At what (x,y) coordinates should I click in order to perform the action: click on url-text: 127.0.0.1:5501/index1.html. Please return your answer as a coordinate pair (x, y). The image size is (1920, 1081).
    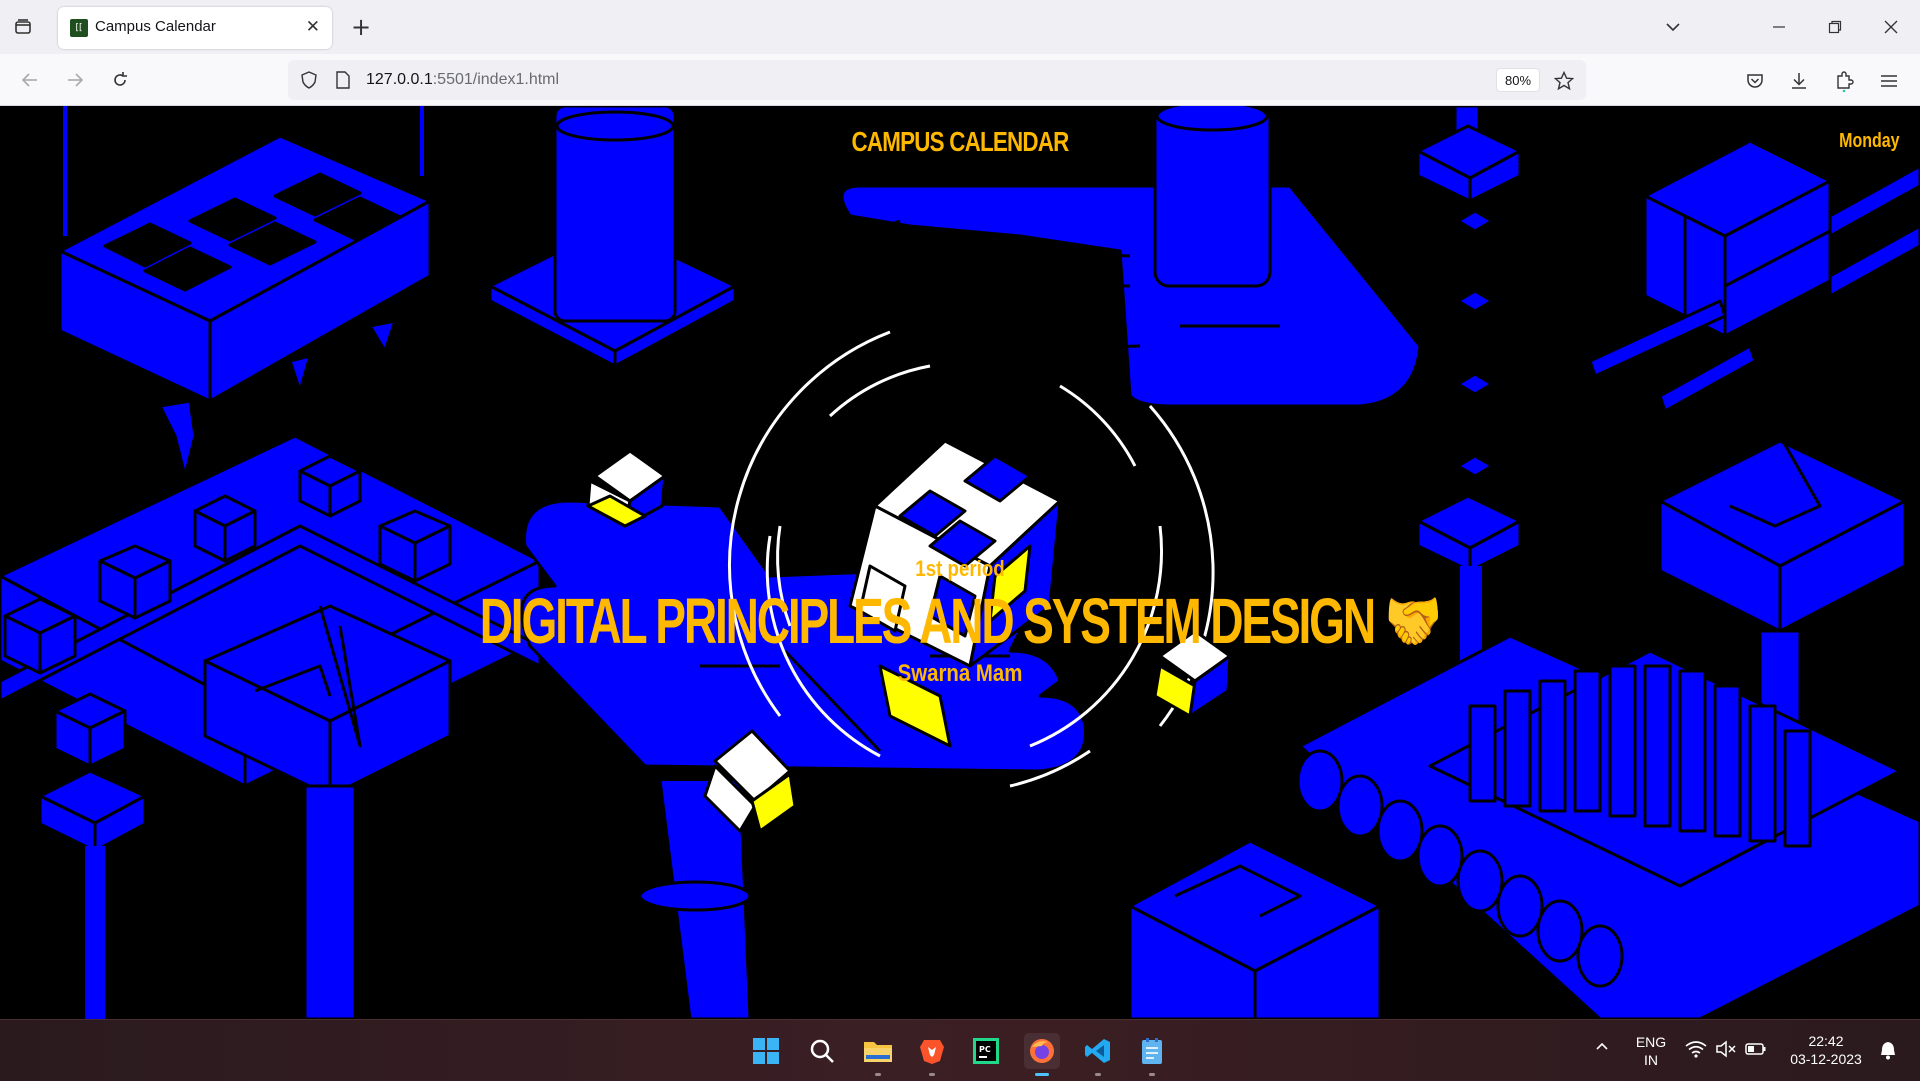
    Looking at the image, I should click on (462, 80).